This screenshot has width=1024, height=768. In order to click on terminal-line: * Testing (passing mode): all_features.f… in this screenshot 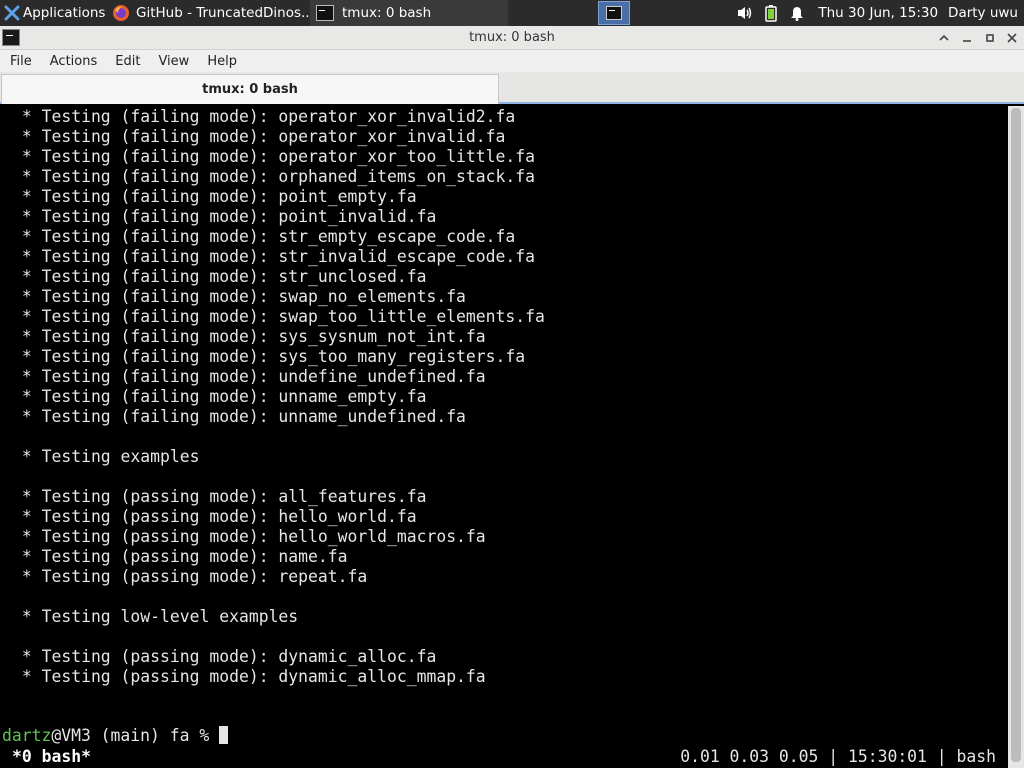, I will do `click(219, 496)`.